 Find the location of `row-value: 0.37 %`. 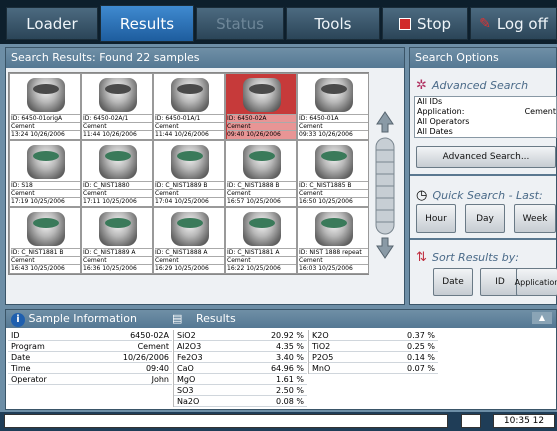

row-value: 0.37 % is located at coordinates (421, 335).